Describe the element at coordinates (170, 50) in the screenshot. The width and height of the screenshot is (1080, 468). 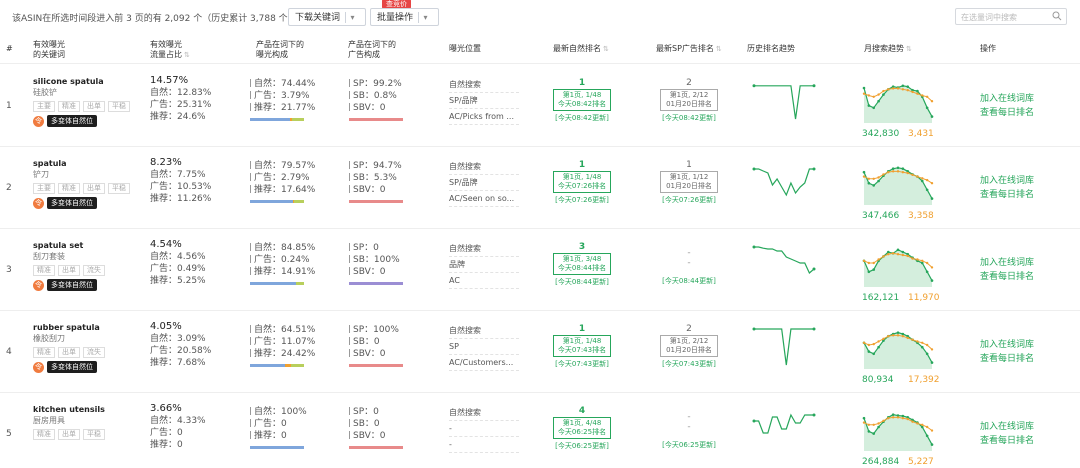
I see `header-traffic-share: 有效曝光 流量占比 ⇅` at that location.